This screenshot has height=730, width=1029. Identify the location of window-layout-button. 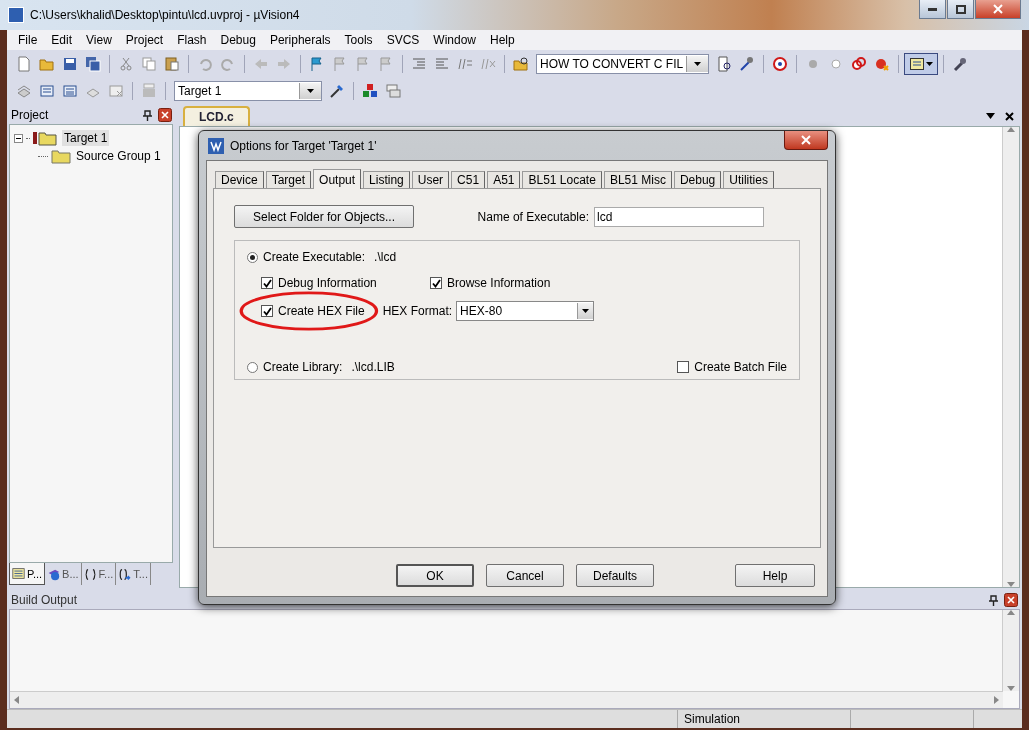
(921, 63).